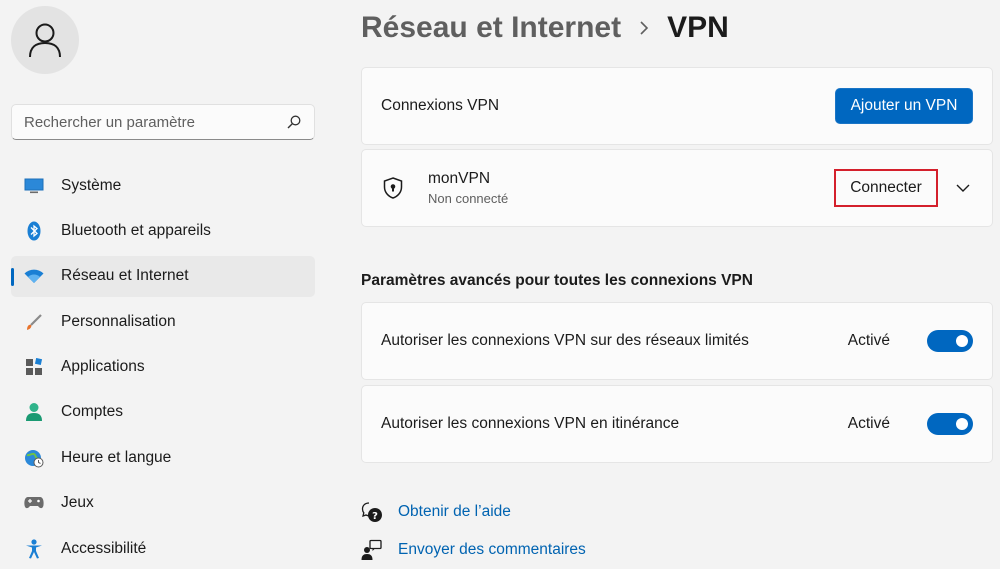  Describe the element at coordinates (103, 367) in the screenshot. I see `sidebar-item-label: Applications` at that location.